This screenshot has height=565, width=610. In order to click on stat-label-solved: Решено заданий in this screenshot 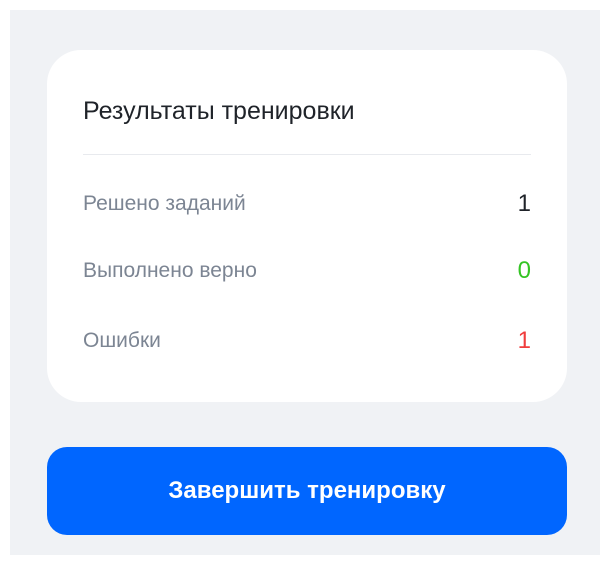, I will do `click(164, 203)`.